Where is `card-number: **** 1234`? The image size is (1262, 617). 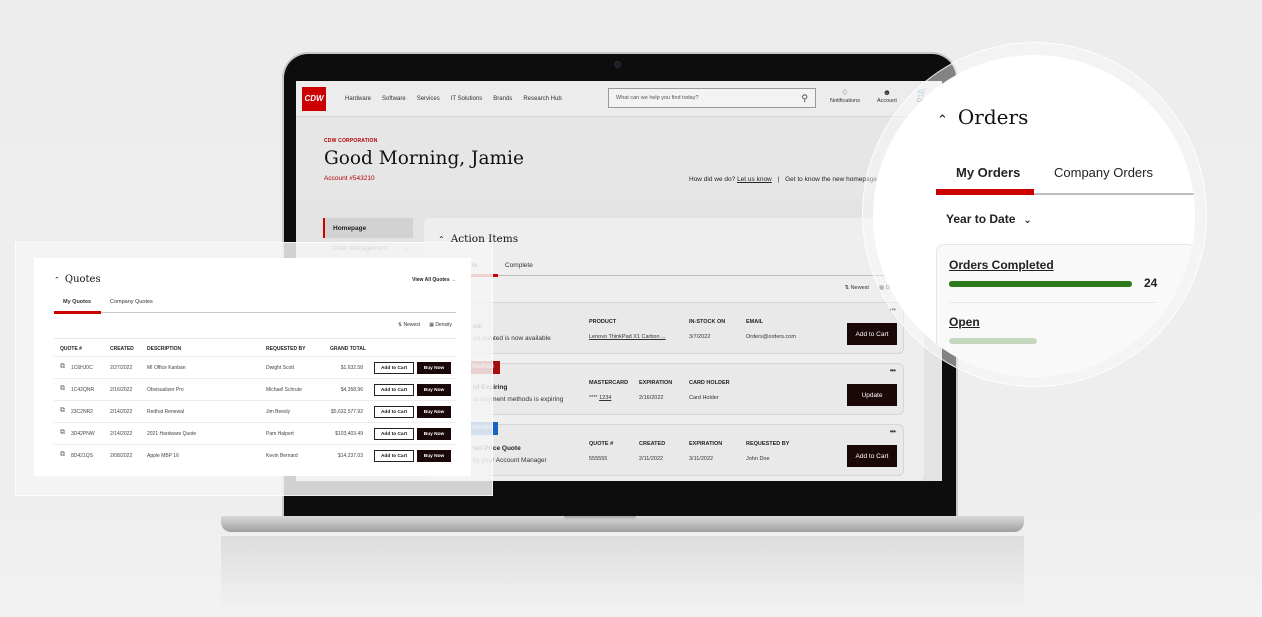 card-number: **** 1234 is located at coordinates (608, 398).